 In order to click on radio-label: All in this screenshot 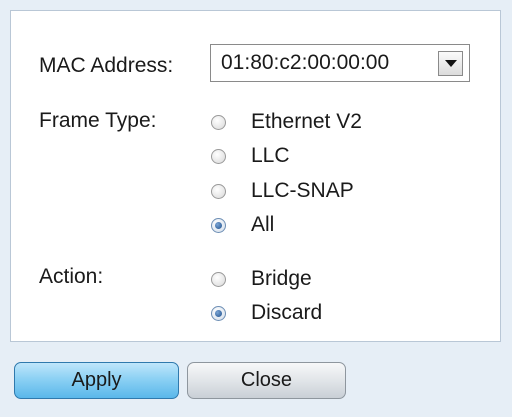, I will do `click(263, 224)`.